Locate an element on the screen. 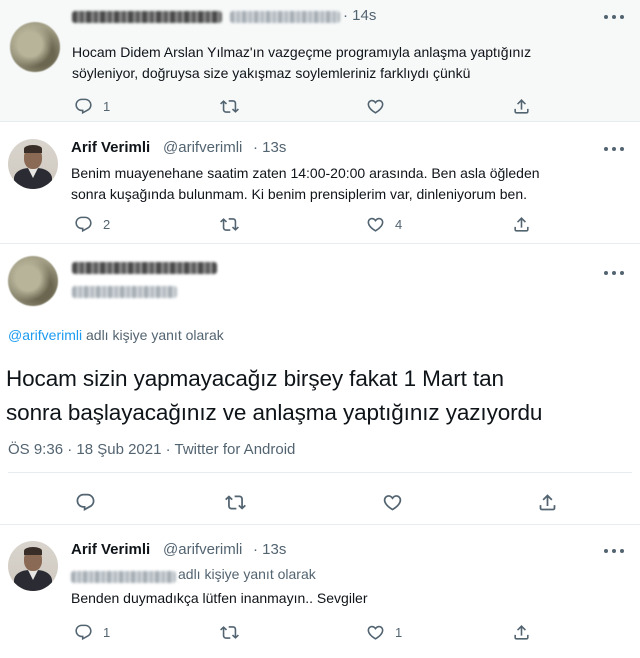 The width and height of the screenshot is (640, 658). reply-mention-link: @arifverimli is located at coordinates (45, 335).